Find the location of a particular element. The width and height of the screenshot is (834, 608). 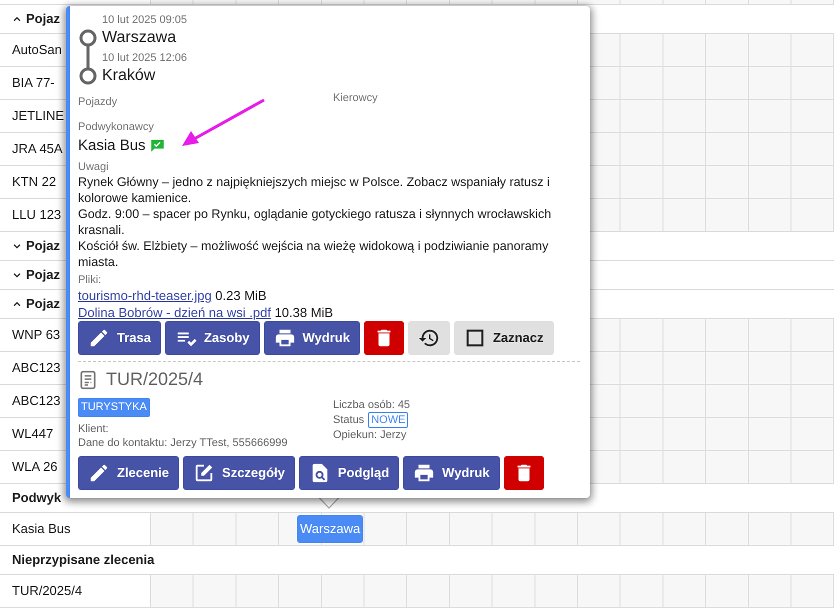

status-label: Status is located at coordinates (348, 420).